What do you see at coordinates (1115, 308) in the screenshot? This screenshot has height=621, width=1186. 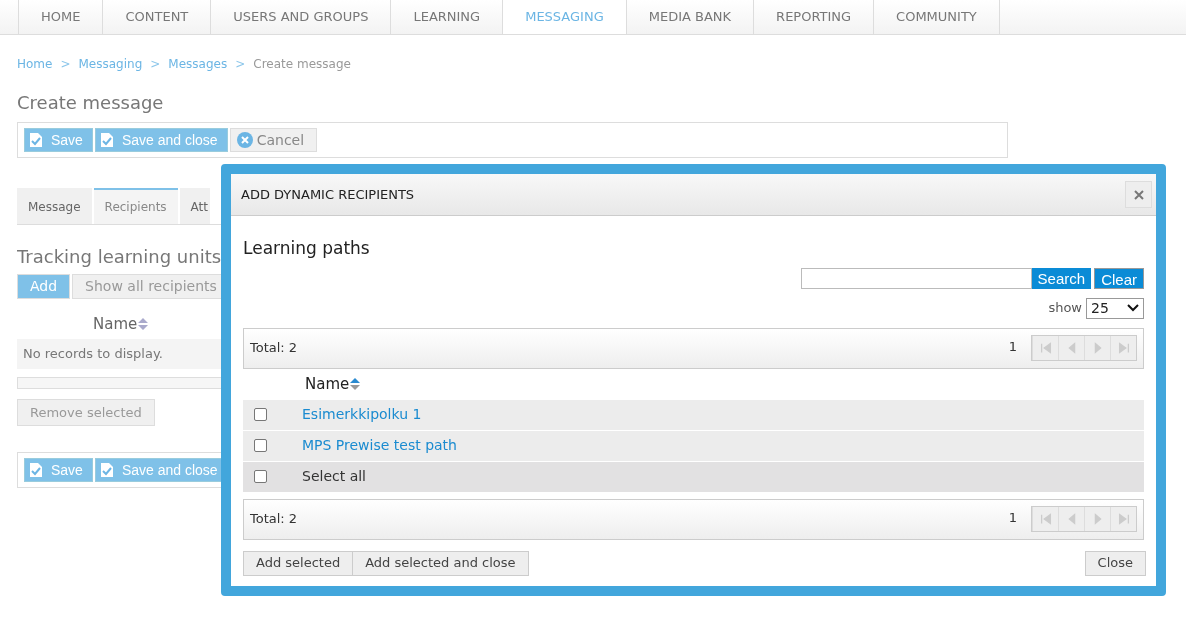 I see `page-size-dropdown: 25` at bounding box center [1115, 308].